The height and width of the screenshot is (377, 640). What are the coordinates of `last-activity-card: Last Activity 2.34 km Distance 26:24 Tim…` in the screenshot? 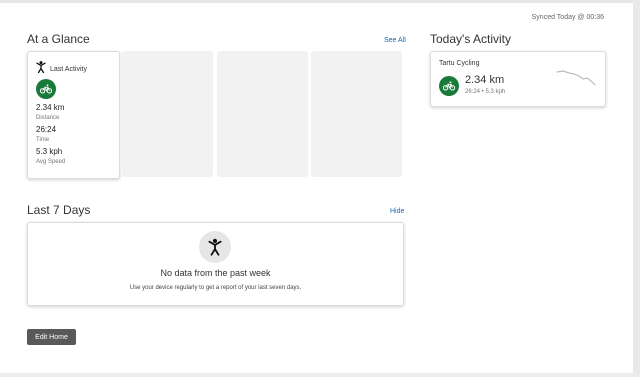 It's located at (73, 115).